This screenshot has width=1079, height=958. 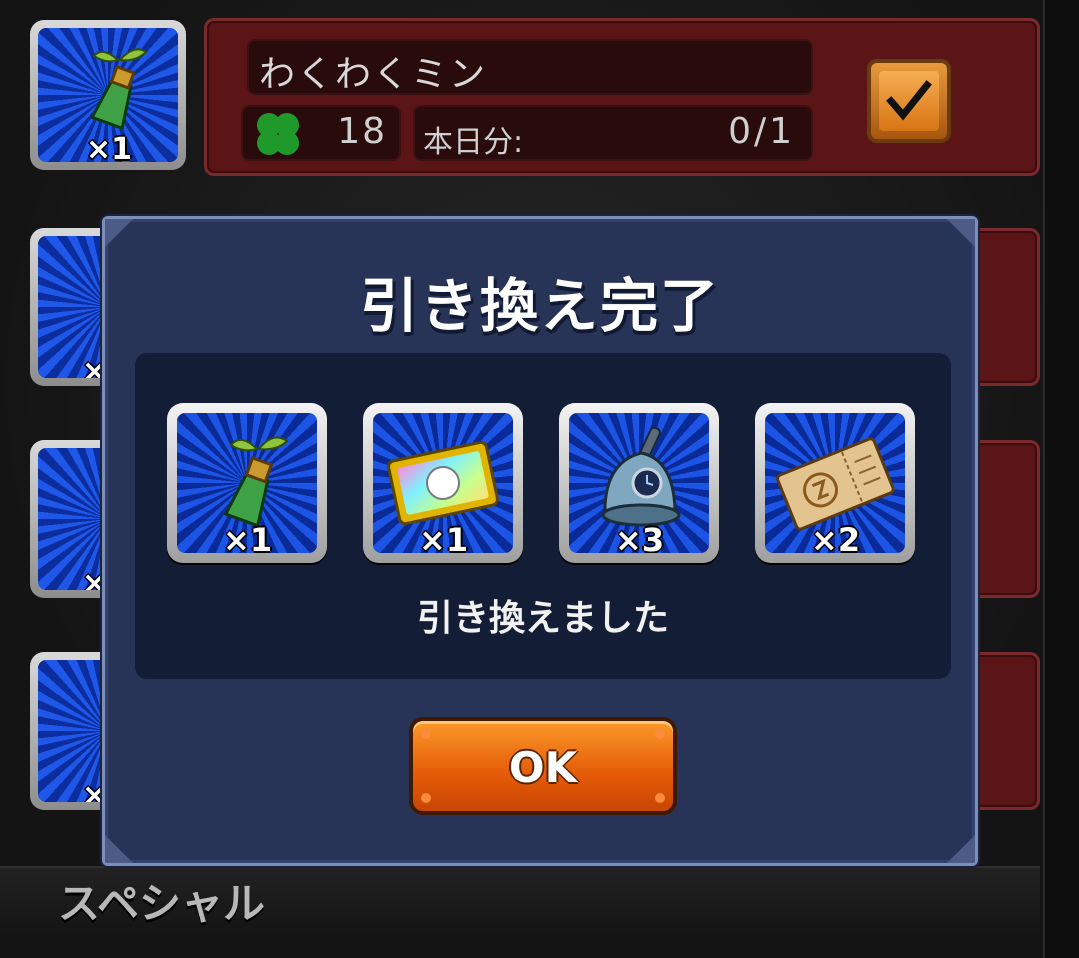 I want to click on daily-limit: 本日分: 0/1, so click(x=613, y=133).